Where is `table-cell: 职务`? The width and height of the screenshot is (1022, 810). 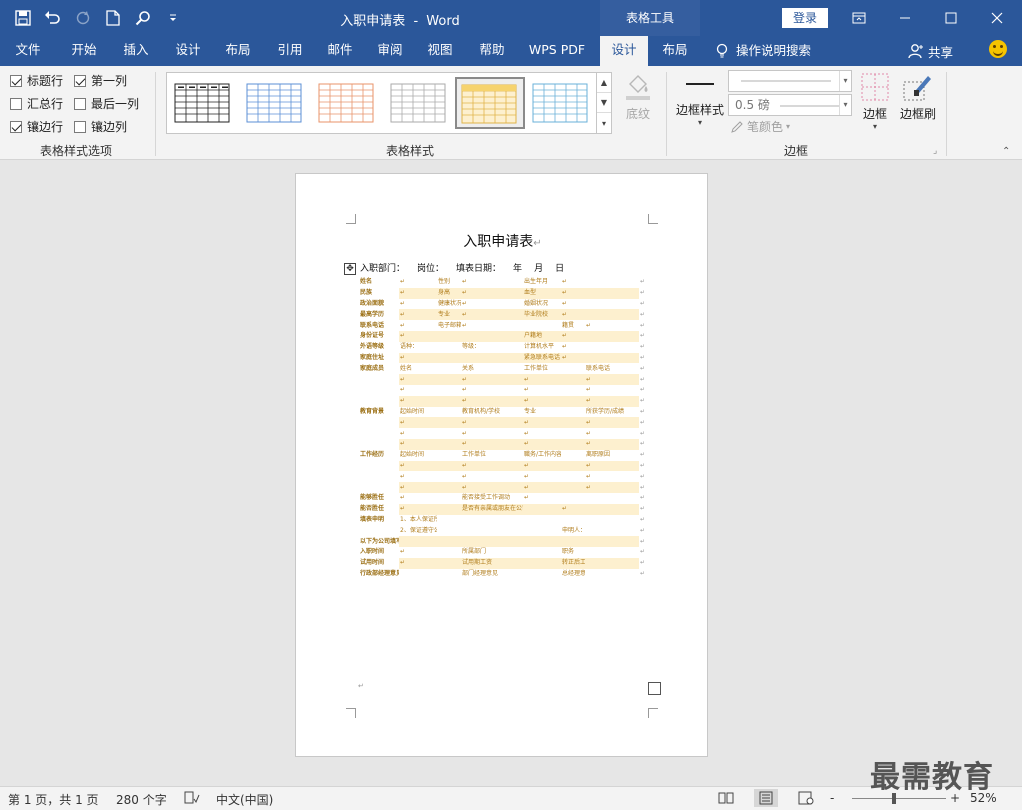 table-cell: 职务 is located at coordinates (573, 552).